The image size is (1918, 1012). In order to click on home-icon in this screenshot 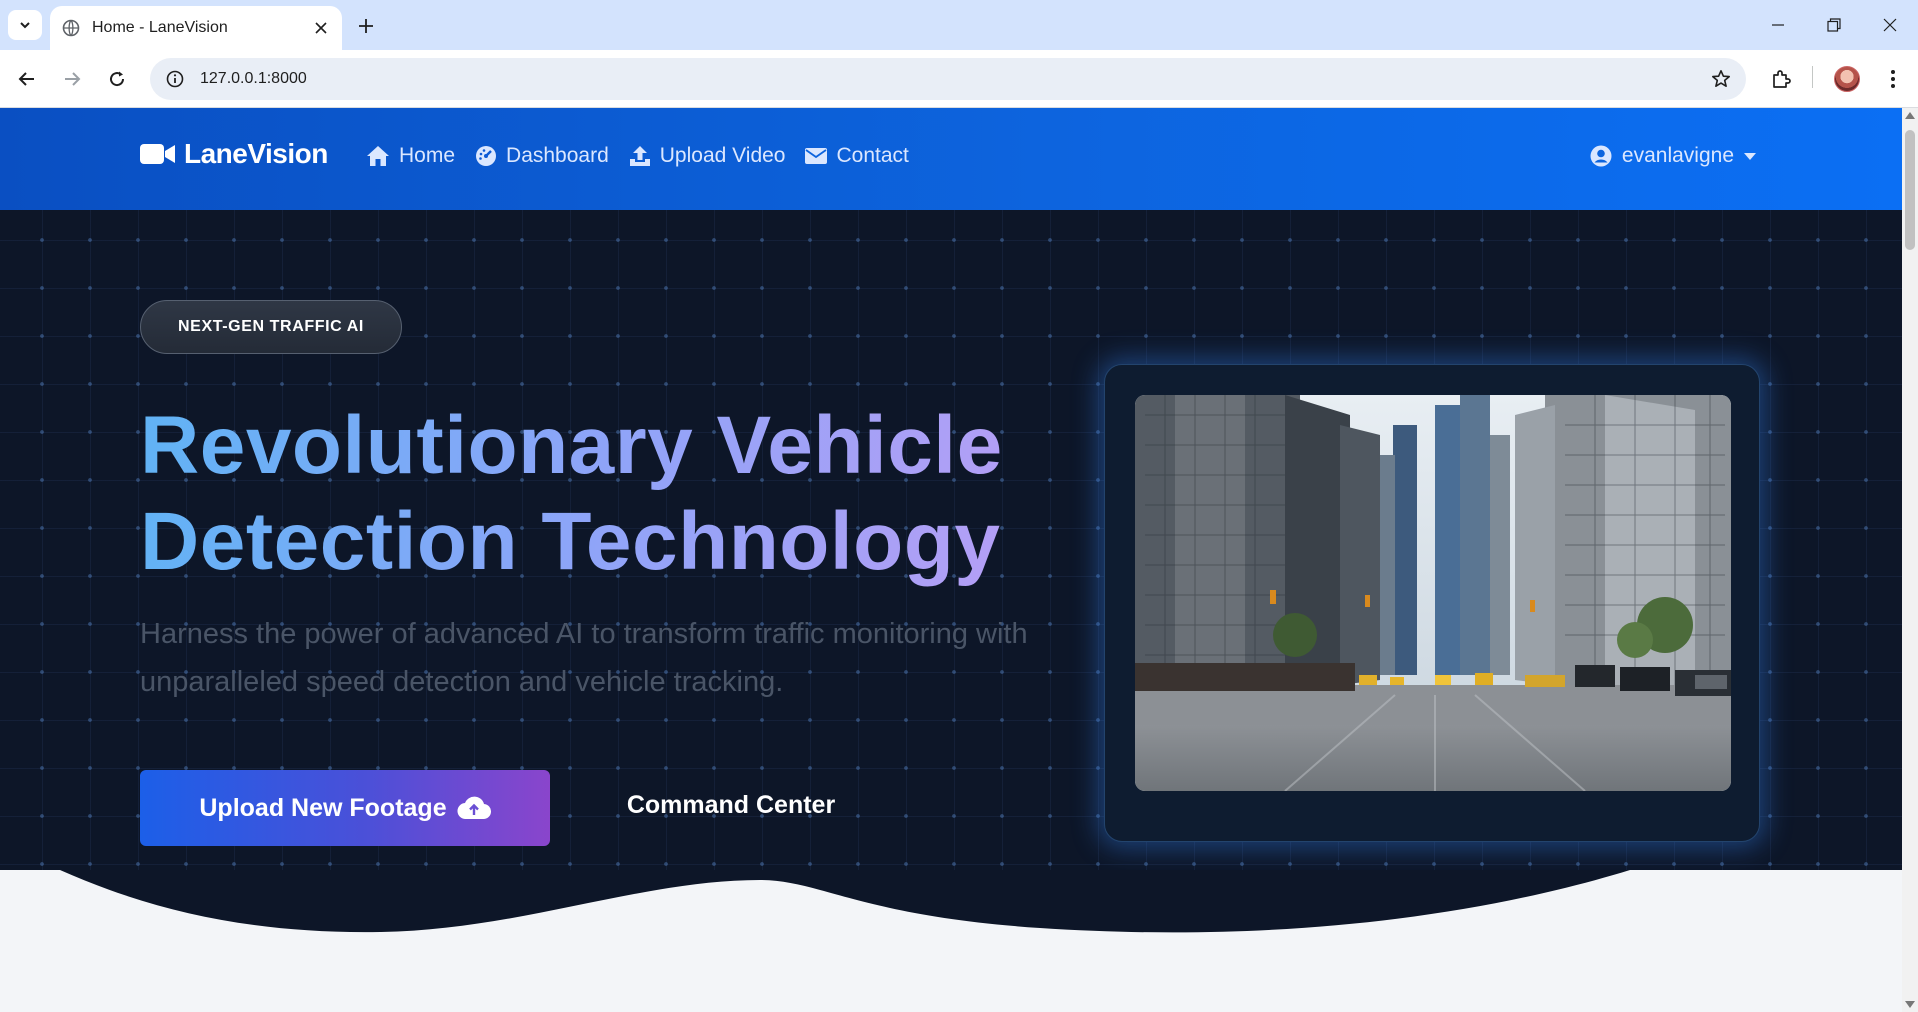, I will do `click(378, 156)`.